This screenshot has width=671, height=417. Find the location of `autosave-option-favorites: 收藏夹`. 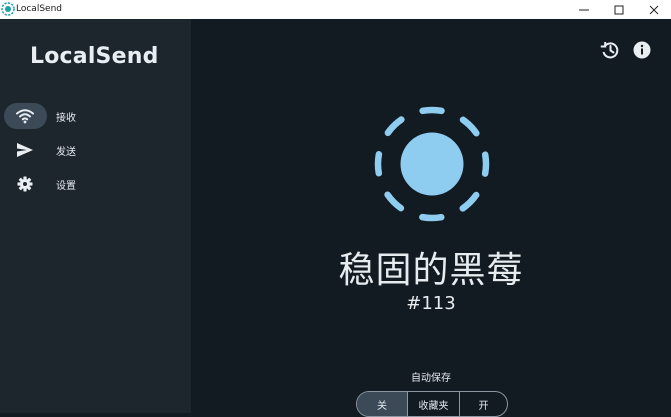

autosave-option-favorites: 收藏夹 is located at coordinates (433, 404).